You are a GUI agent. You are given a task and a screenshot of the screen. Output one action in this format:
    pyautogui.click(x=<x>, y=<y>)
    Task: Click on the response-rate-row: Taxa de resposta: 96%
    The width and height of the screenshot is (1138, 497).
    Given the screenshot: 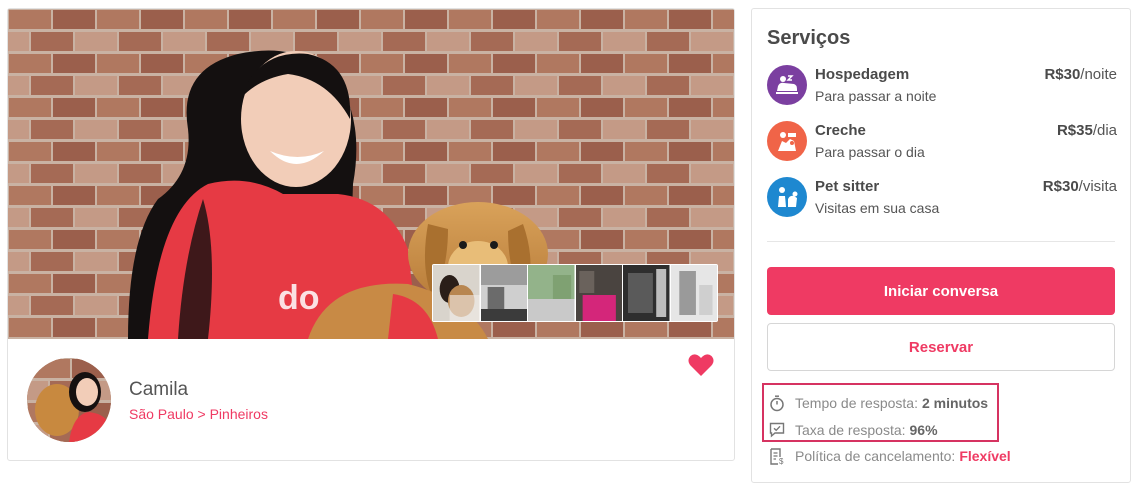 What is the action you would take?
    pyautogui.click(x=853, y=430)
    